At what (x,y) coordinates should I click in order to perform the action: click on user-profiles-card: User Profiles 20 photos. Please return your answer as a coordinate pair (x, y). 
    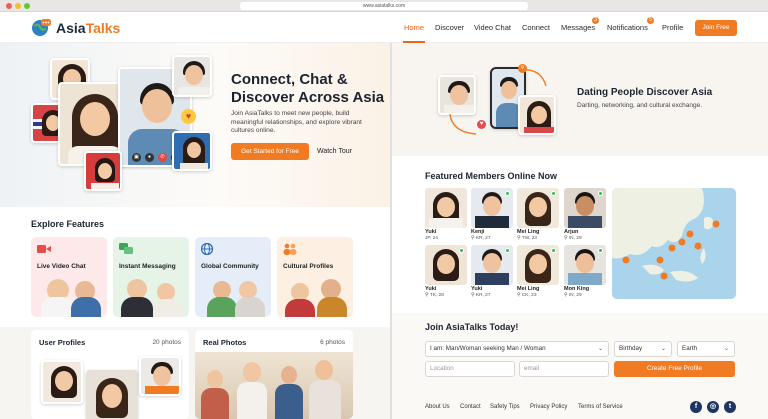
    Looking at the image, I should click on (110, 374).